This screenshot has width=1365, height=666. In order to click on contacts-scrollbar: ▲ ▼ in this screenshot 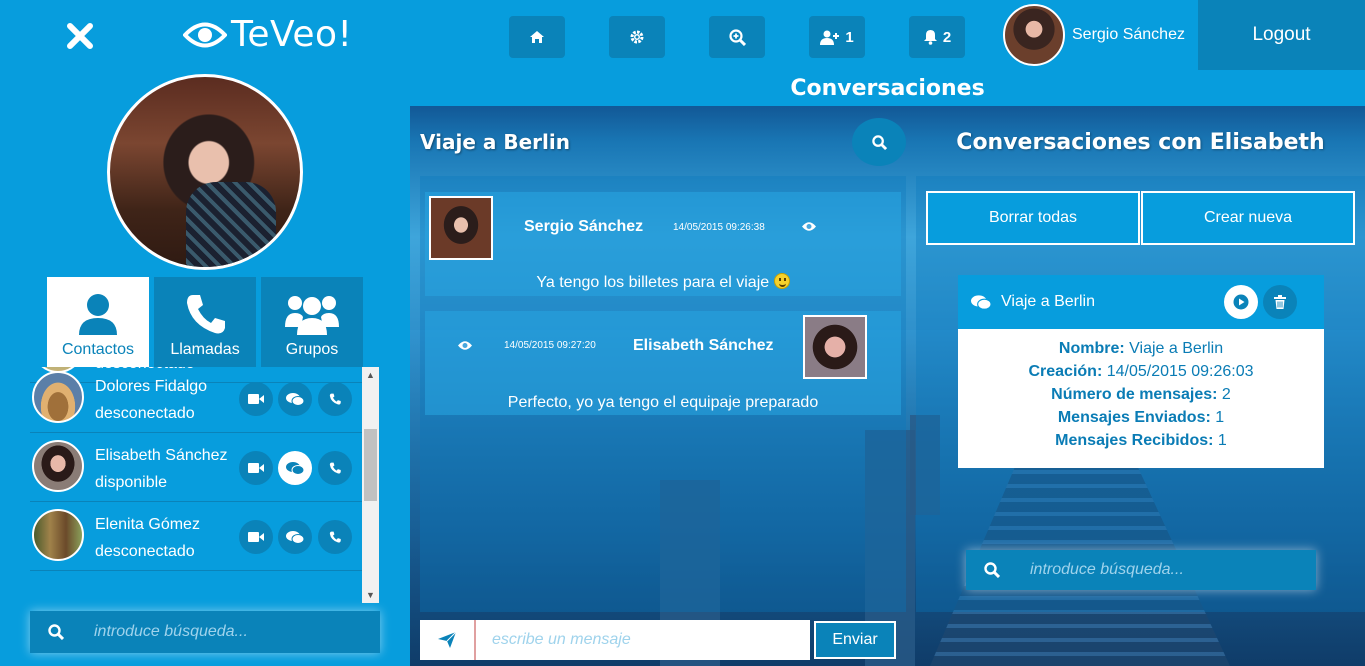, I will do `click(370, 485)`.